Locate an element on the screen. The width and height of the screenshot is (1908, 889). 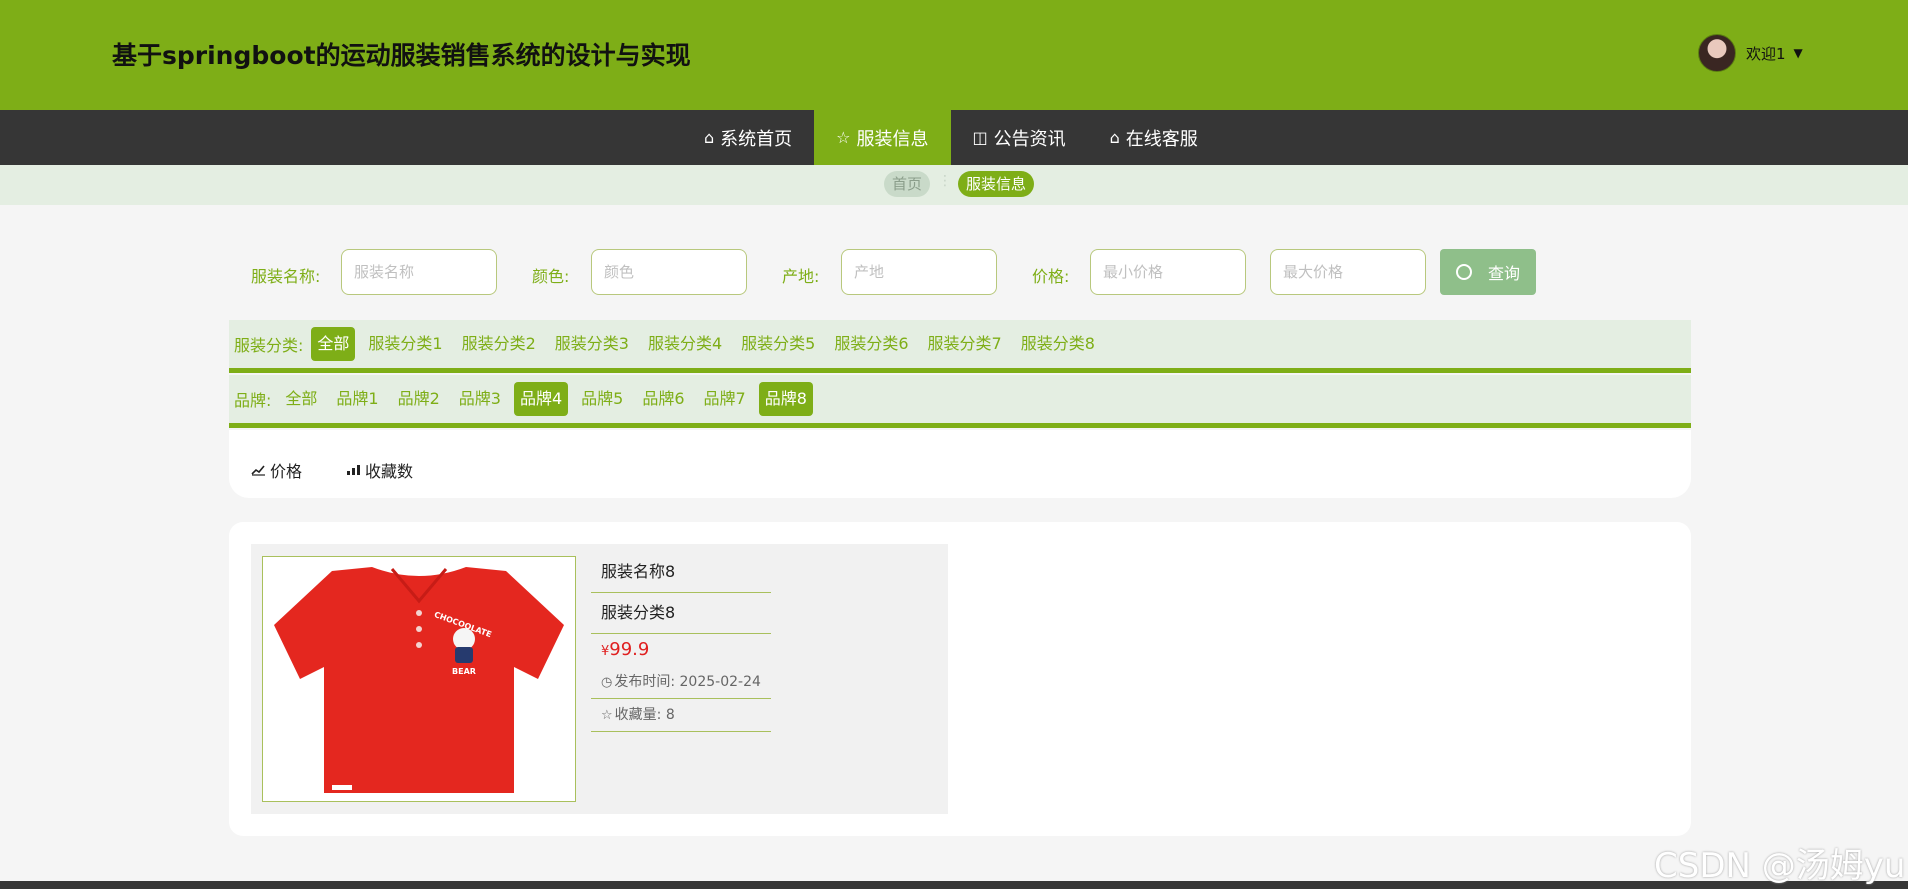
publish-date: 2025-02-24 is located at coordinates (720, 682).